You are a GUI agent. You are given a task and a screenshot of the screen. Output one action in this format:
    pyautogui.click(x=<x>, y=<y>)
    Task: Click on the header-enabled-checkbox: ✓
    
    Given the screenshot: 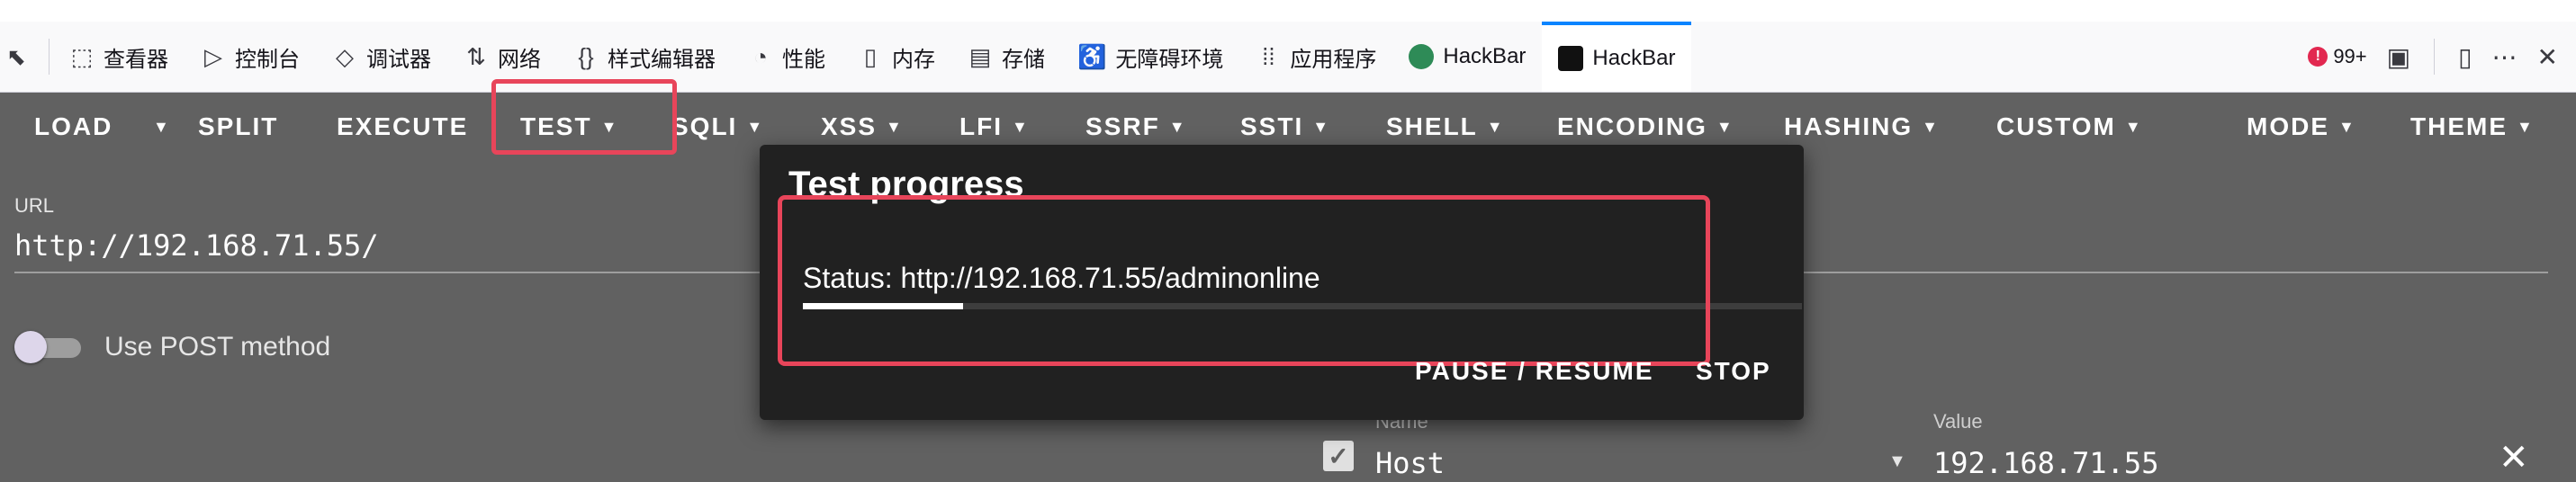 What is the action you would take?
    pyautogui.click(x=1338, y=456)
    